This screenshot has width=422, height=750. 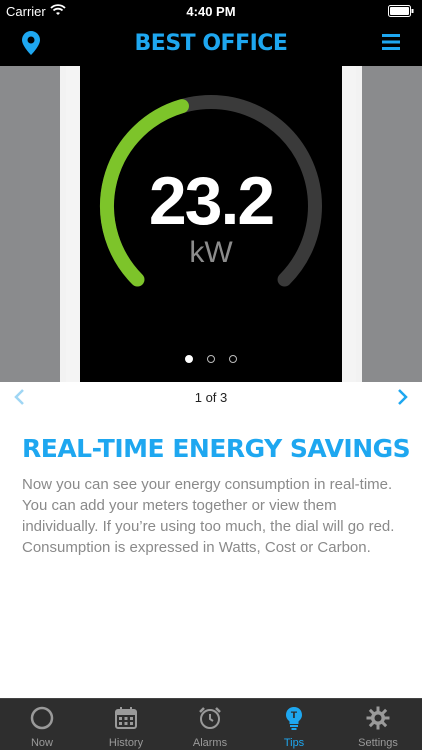 I want to click on previous-slide-preview, so click(x=33, y=224).